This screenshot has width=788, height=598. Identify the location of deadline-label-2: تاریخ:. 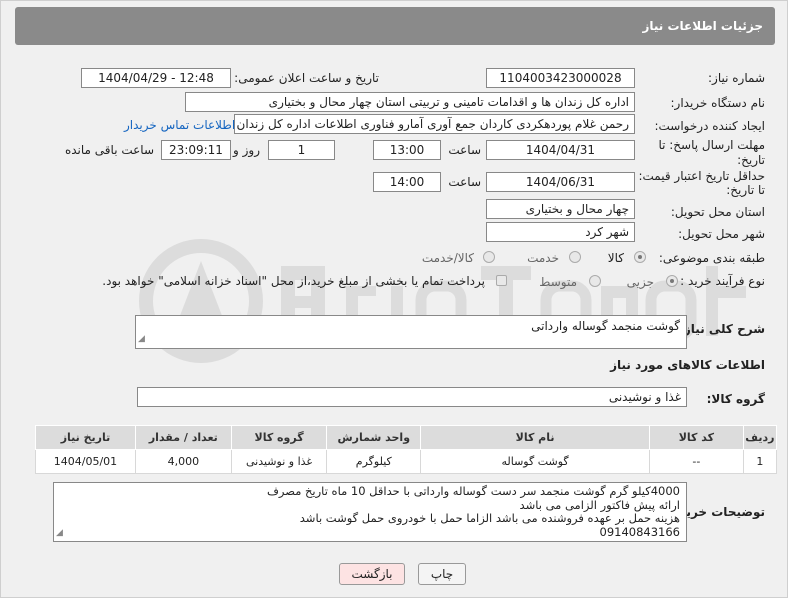
(751, 160).